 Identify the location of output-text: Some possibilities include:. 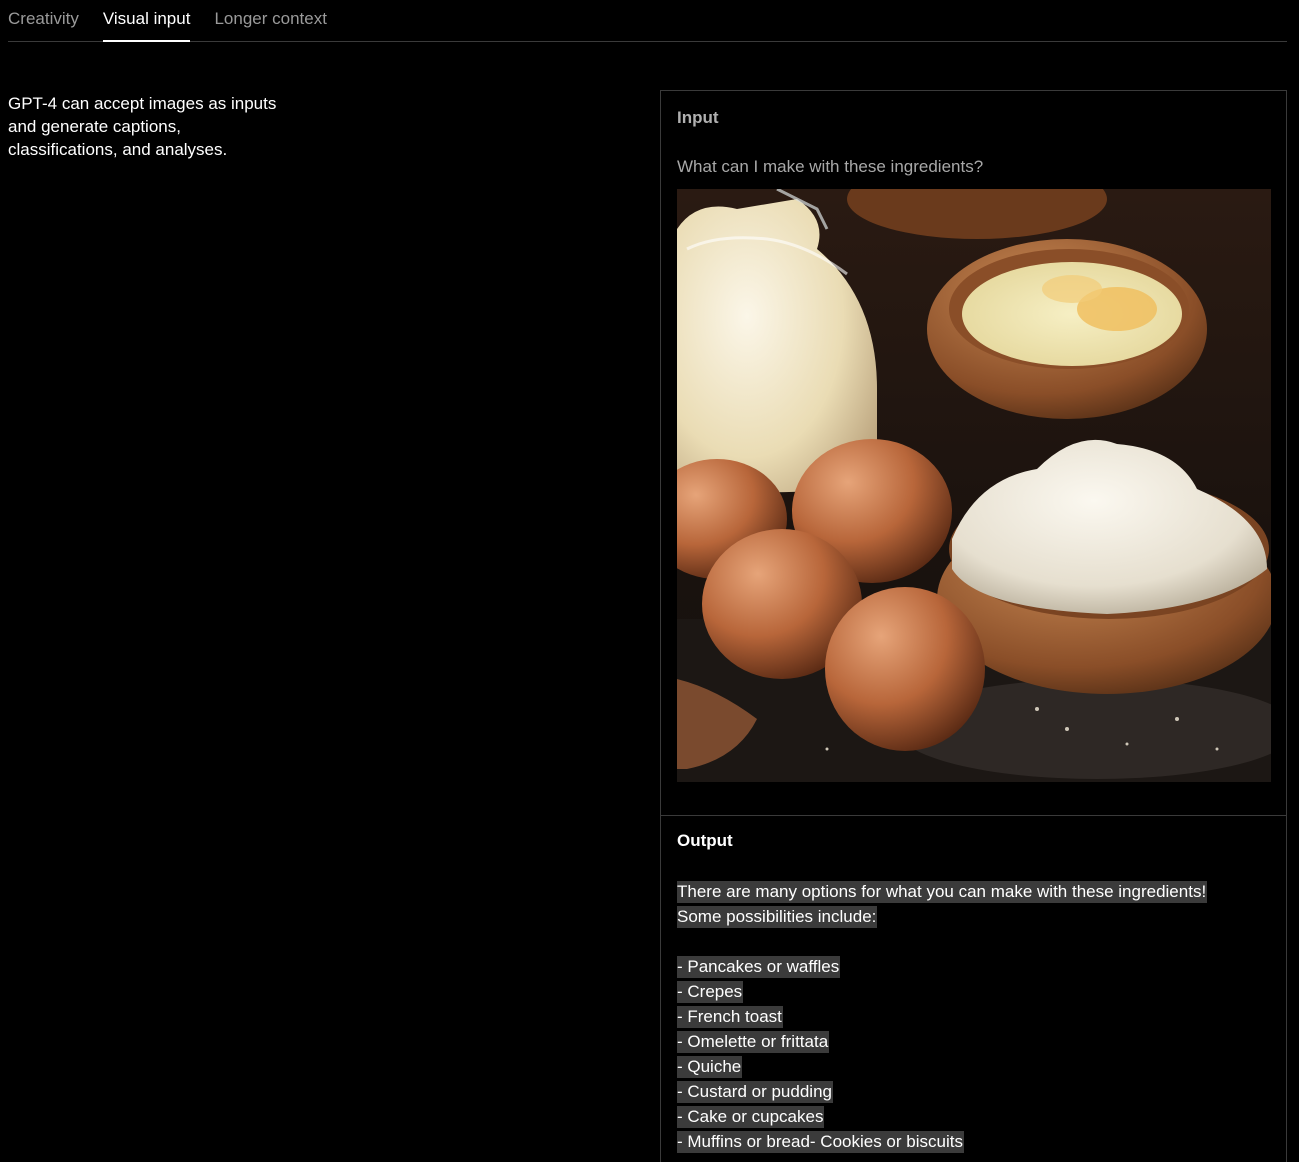
(777, 917).